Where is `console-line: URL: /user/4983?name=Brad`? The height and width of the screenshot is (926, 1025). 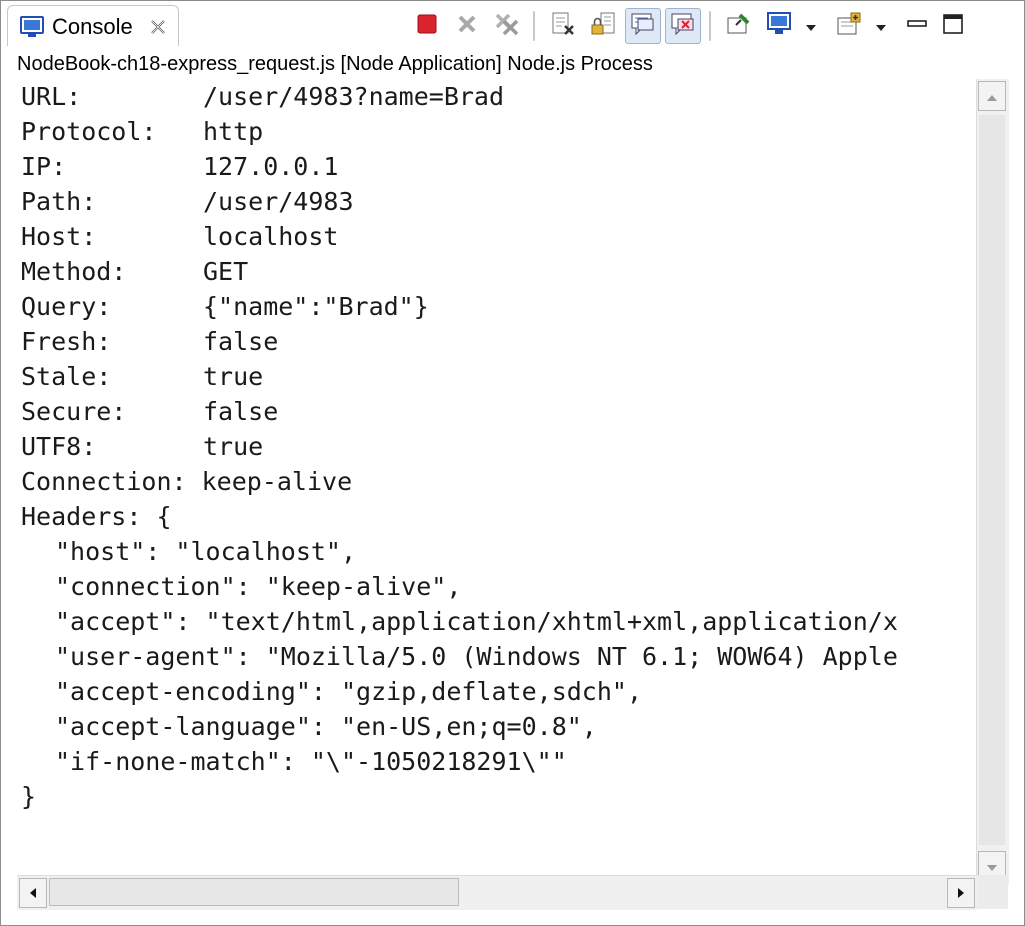 console-line: URL: /user/4983?name=Brad is located at coordinates (498, 96).